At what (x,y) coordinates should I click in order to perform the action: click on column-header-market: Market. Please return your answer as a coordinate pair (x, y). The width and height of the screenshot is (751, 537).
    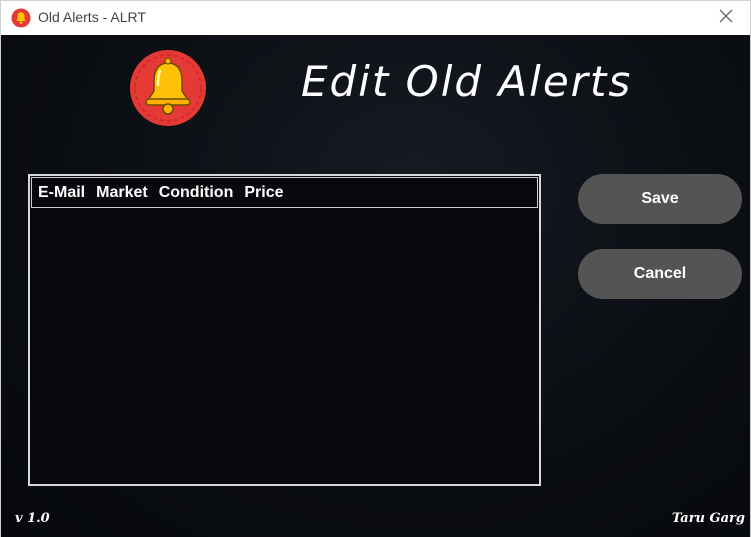
    Looking at the image, I should click on (122, 193).